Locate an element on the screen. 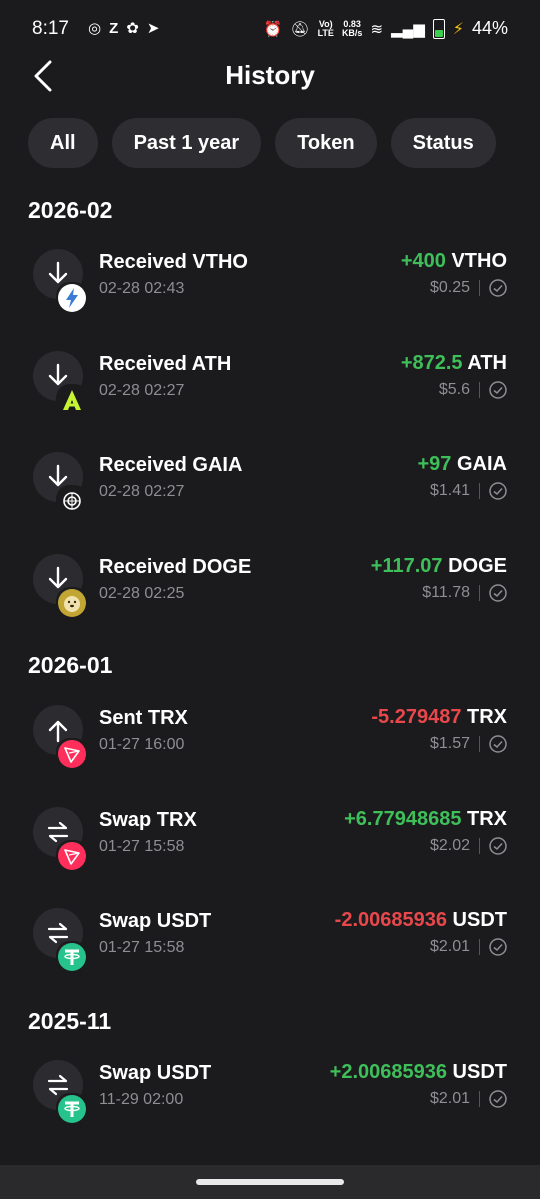 The width and height of the screenshot is (540, 1199). transaction-title: Received VTHO is located at coordinates (173, 262).